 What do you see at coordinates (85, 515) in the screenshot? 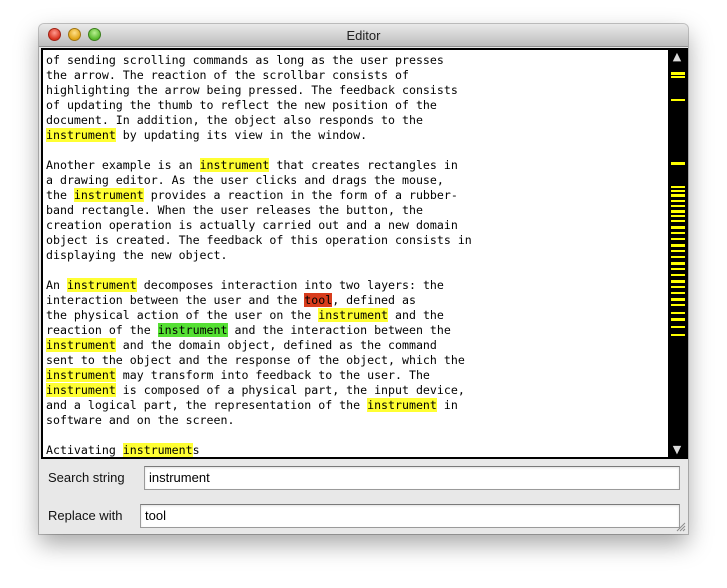
I see `replace-with-label: Replace with` at bounding box center [85, 515].